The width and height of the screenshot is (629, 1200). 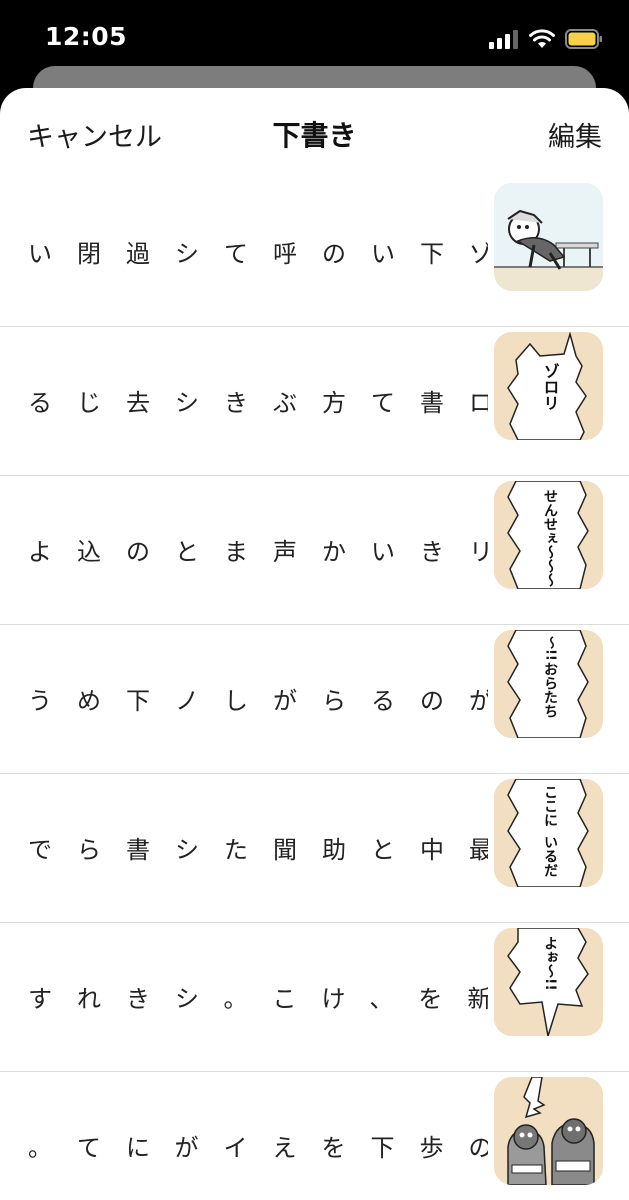 I want to click on draft-row: でら書シた聞助と中最 ここに いるだ, so click(x=314, y=848).